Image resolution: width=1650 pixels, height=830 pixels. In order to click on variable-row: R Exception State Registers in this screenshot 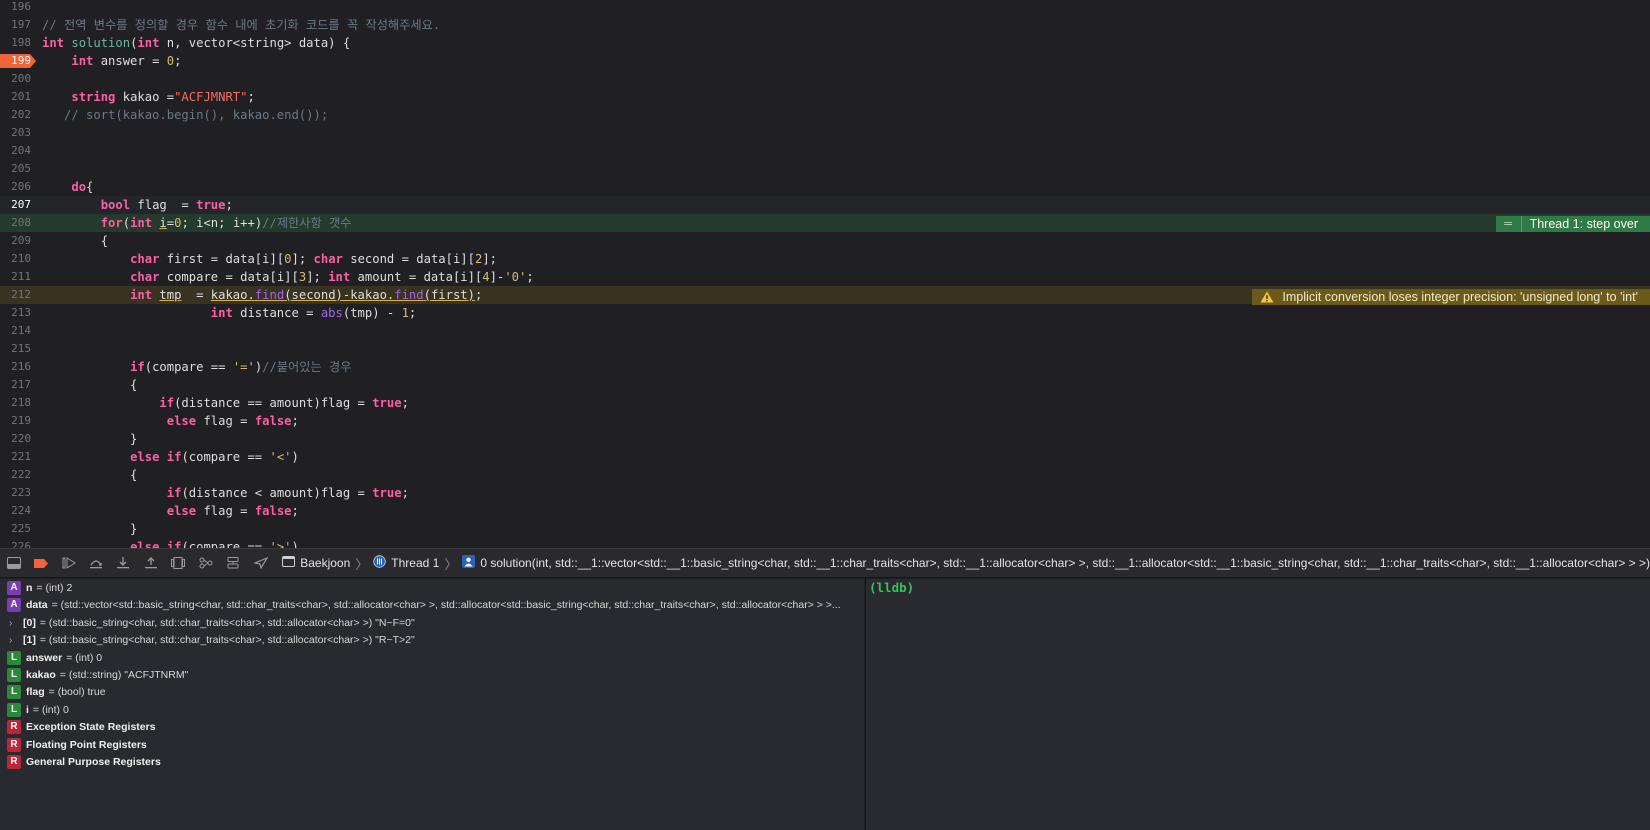, I will do `click(78, 727)`.